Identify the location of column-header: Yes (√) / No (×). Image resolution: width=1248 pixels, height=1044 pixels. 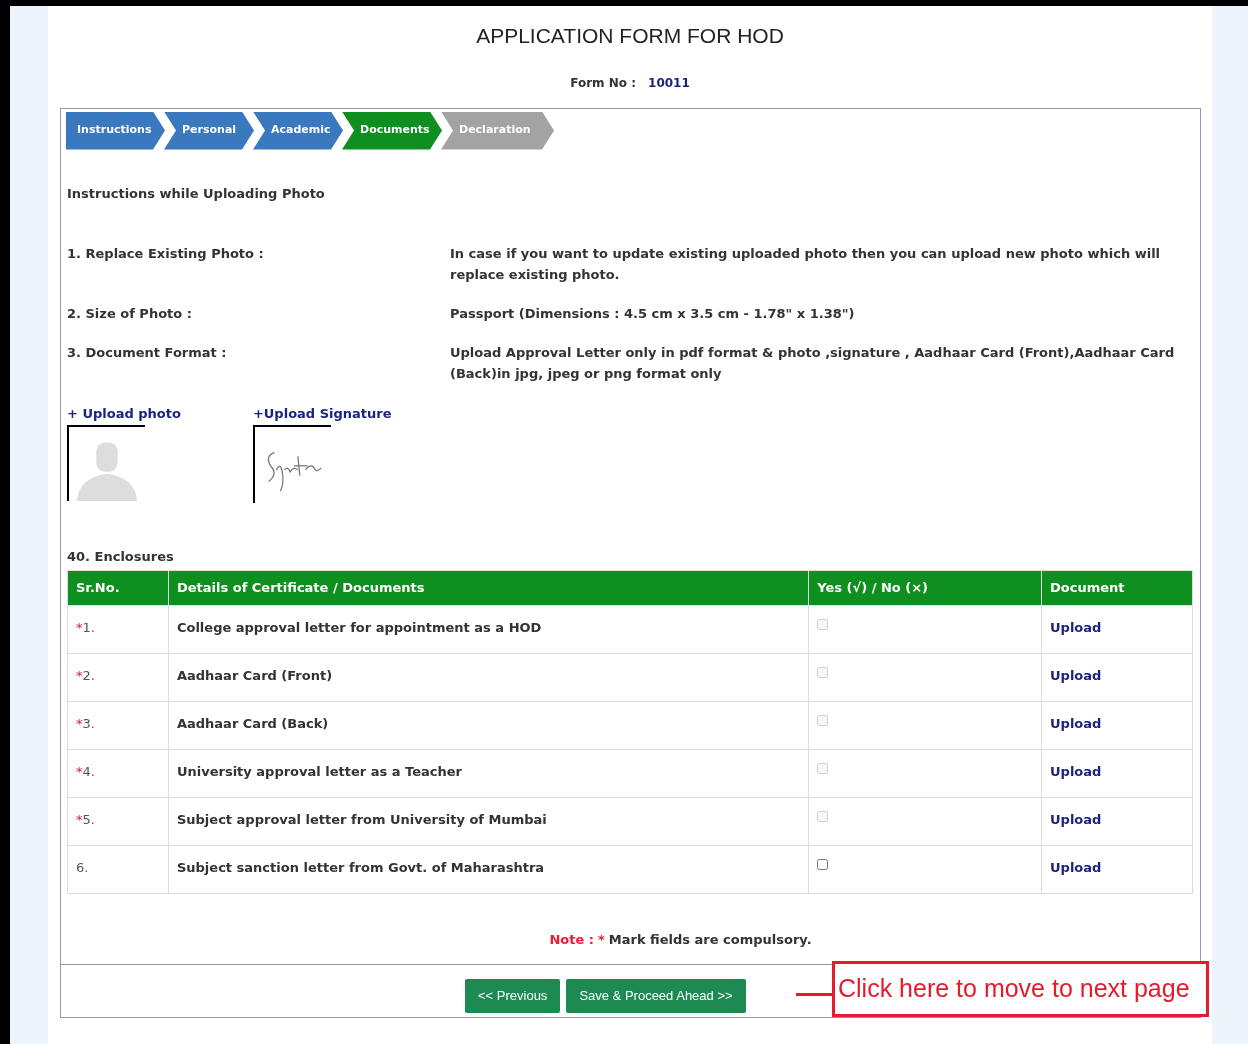
(925, 588).